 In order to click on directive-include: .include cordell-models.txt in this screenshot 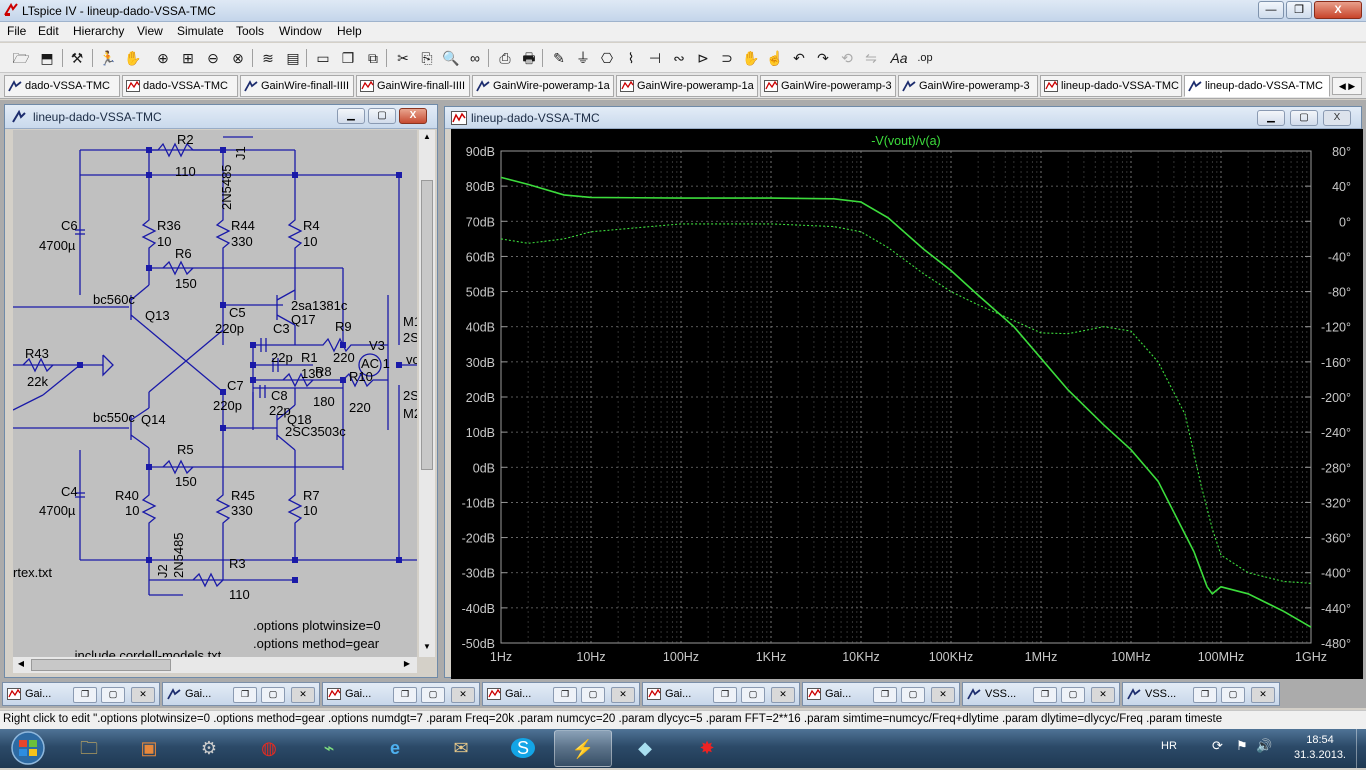, I will do `click(146, 652)`.